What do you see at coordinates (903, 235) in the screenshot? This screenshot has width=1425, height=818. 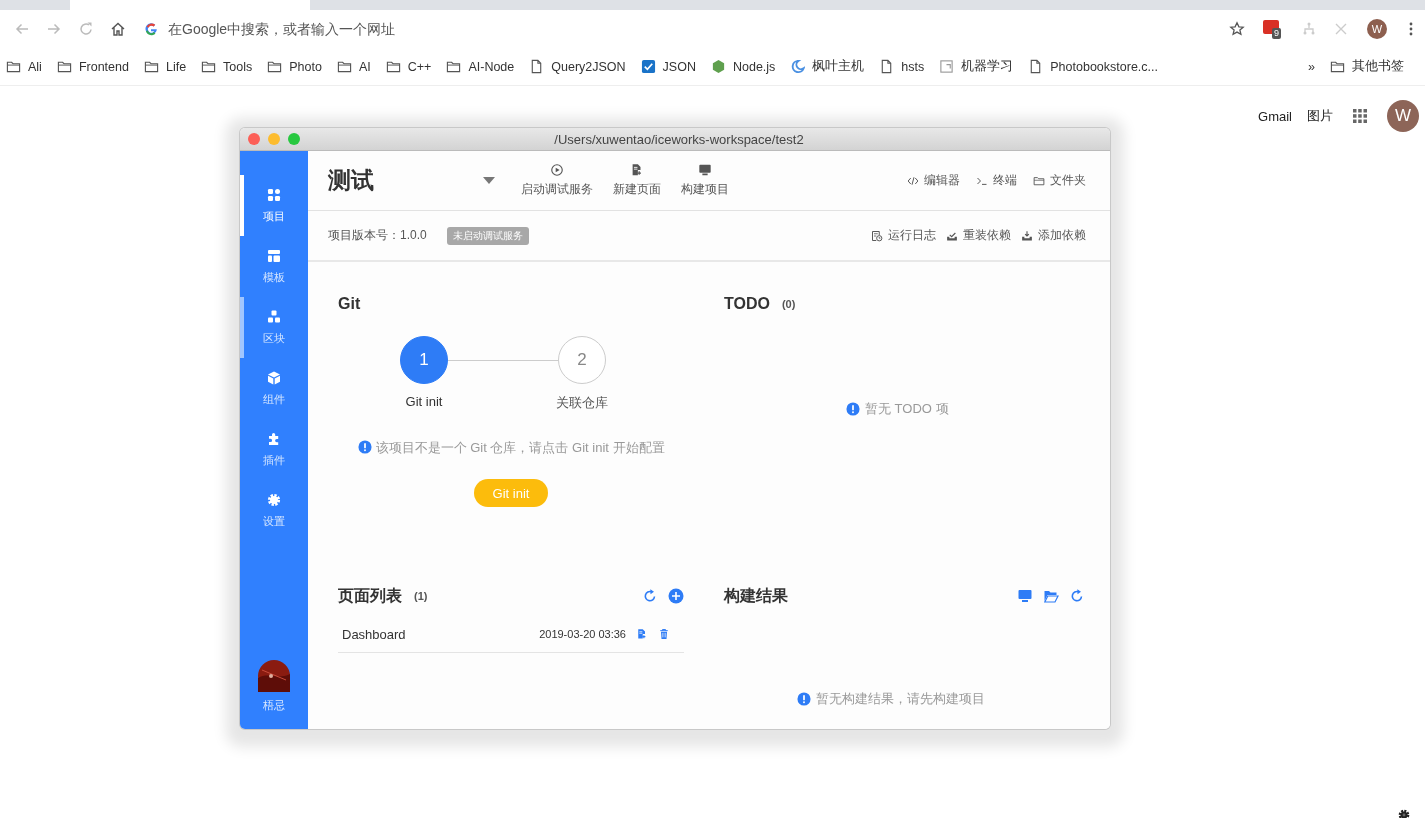 I see `tool-button: 运行日志` at bounding box center [903, 235].